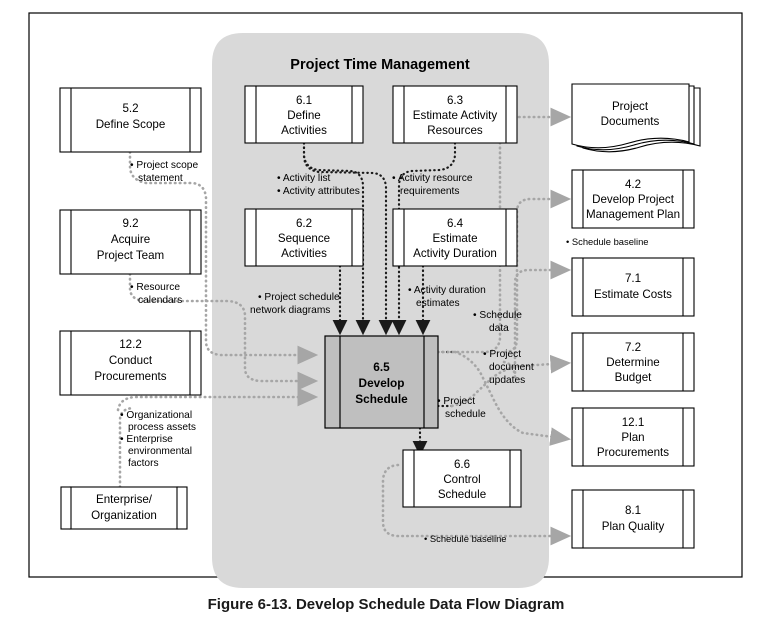  I want to click on flow-label-schedule-baseline-right: • Schedule baseline, so click(607, 241).